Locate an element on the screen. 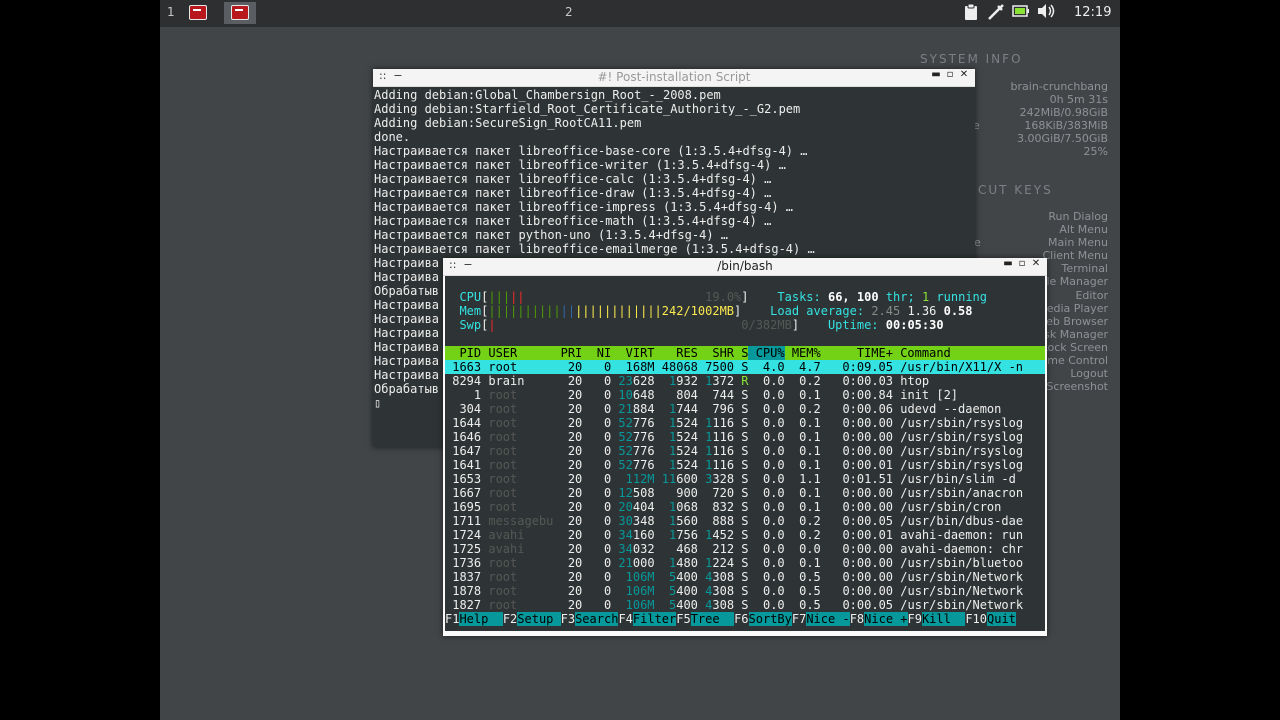  process-cell-shr: 832 is located at coordinates (716, 507).